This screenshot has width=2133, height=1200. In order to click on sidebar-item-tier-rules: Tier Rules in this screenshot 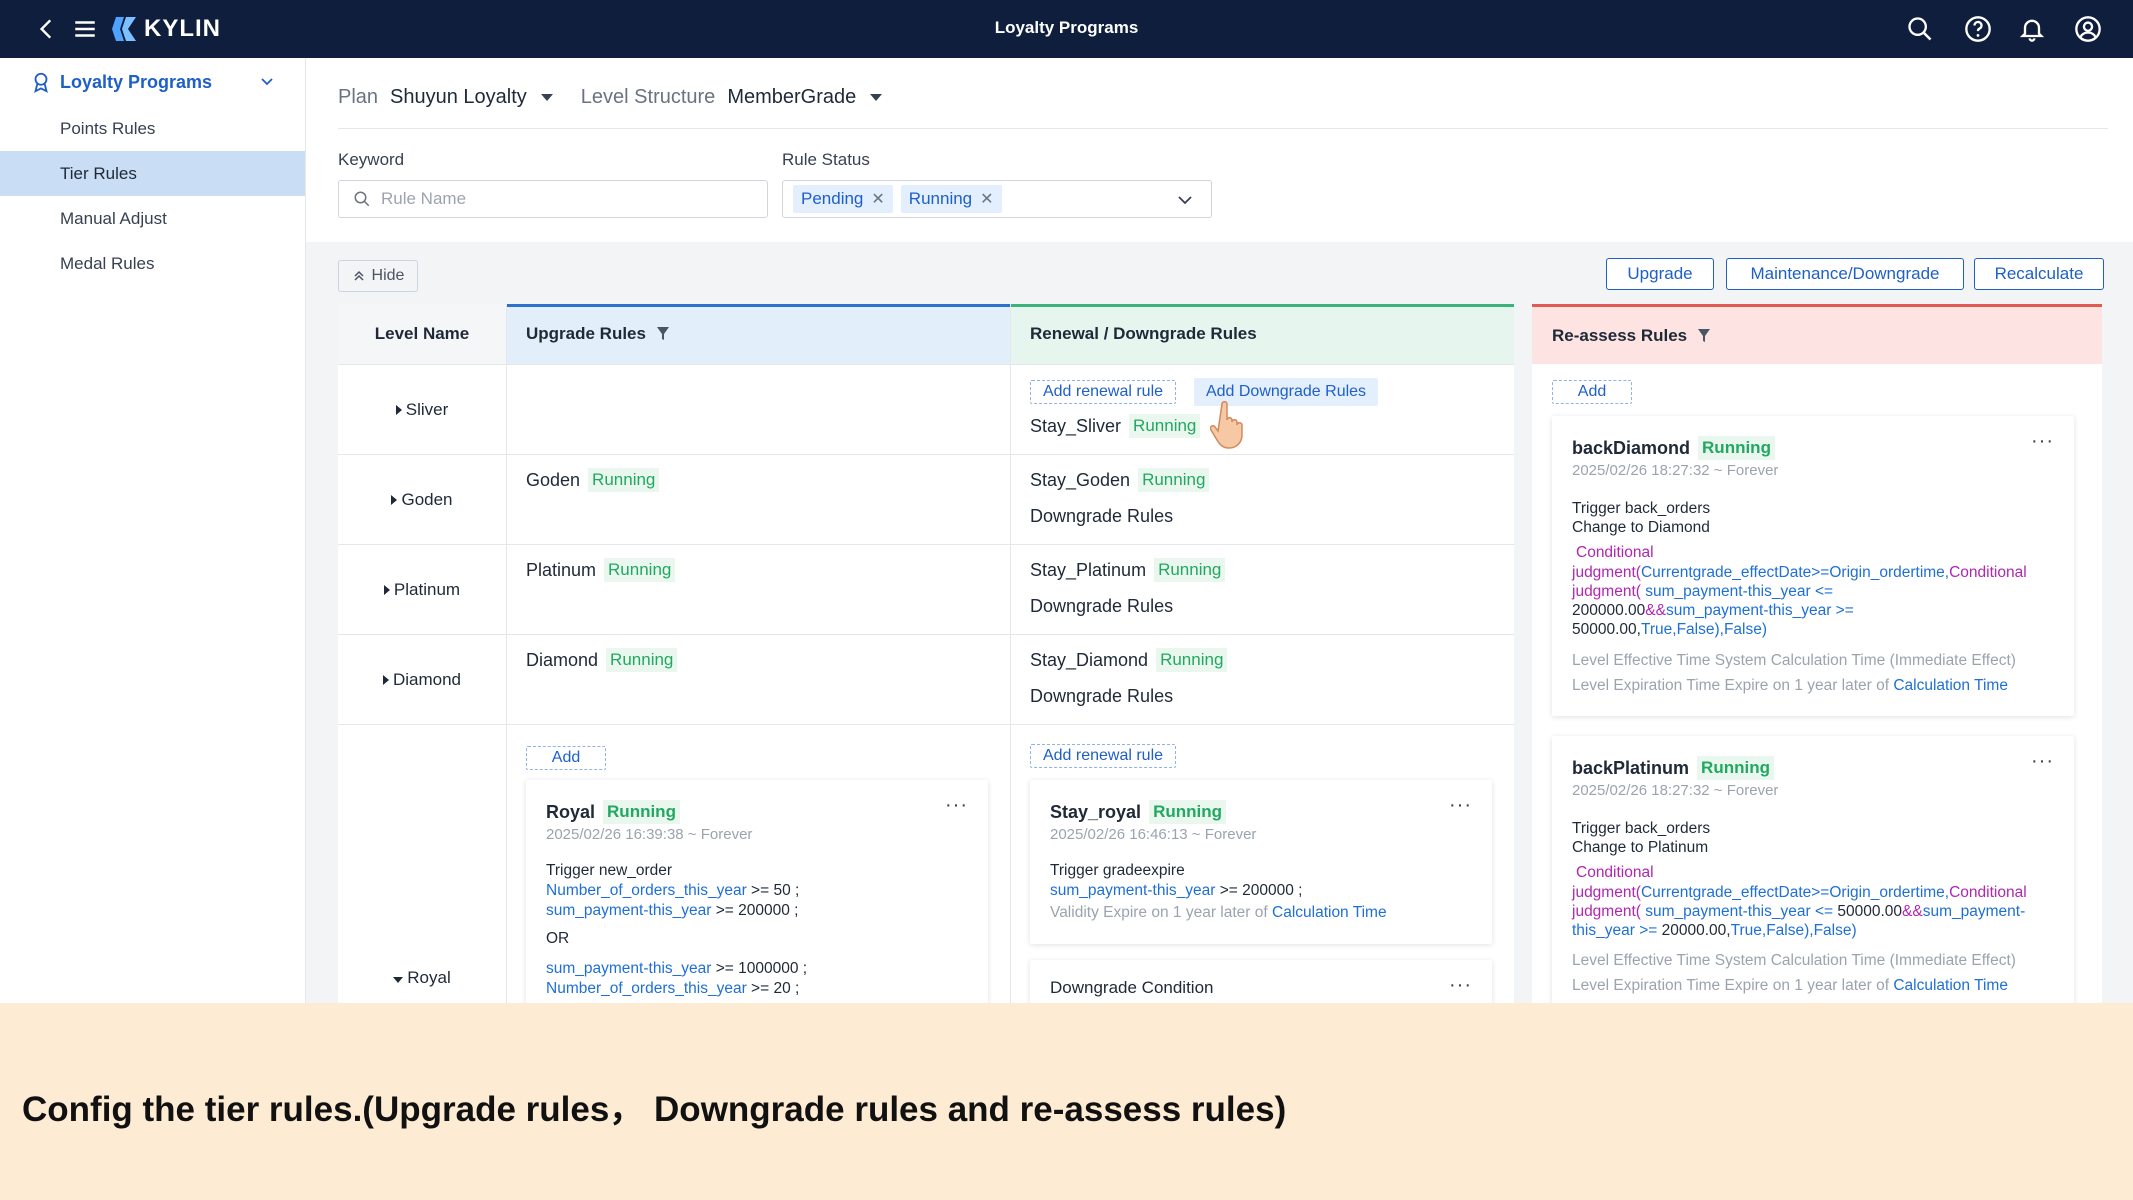, I will do `click(152, 173)`.